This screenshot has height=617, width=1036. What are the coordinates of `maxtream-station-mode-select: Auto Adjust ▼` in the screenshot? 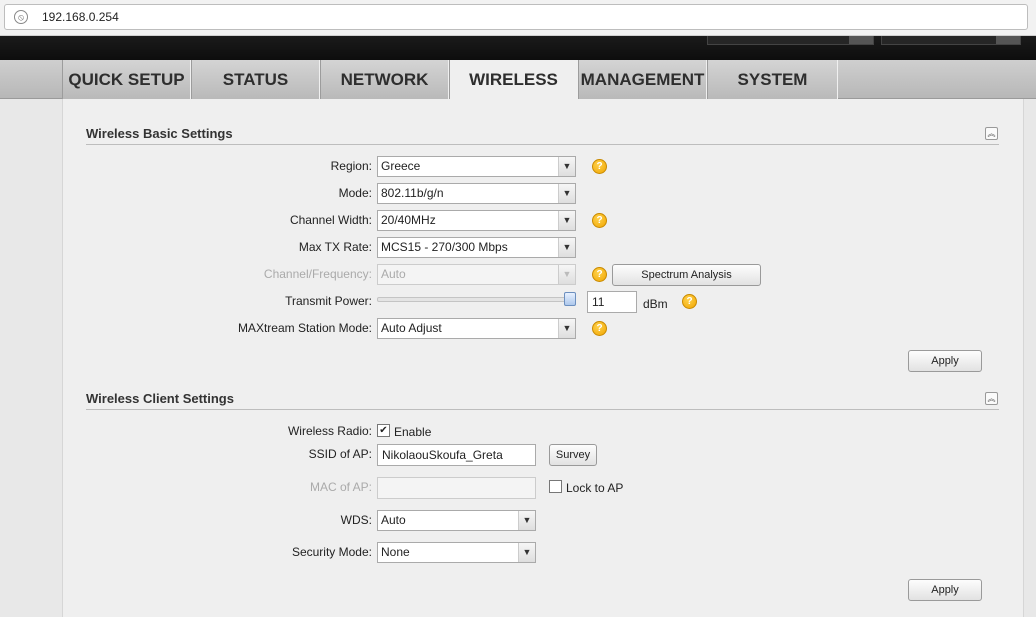 It's located at (476, 328).